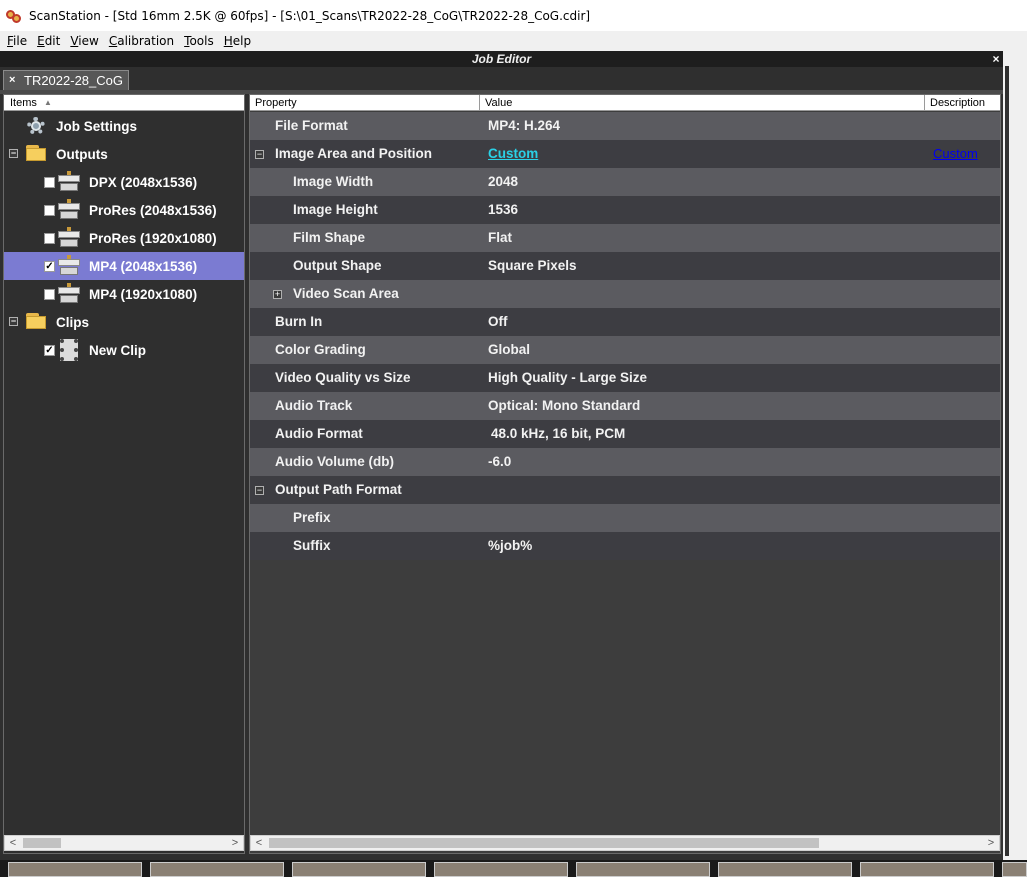 The image size is (1027, 877). What do you see at coordinates (277, 294) in the screenshot?
I see `expand-icon: +` at bounding box center [277, 294].